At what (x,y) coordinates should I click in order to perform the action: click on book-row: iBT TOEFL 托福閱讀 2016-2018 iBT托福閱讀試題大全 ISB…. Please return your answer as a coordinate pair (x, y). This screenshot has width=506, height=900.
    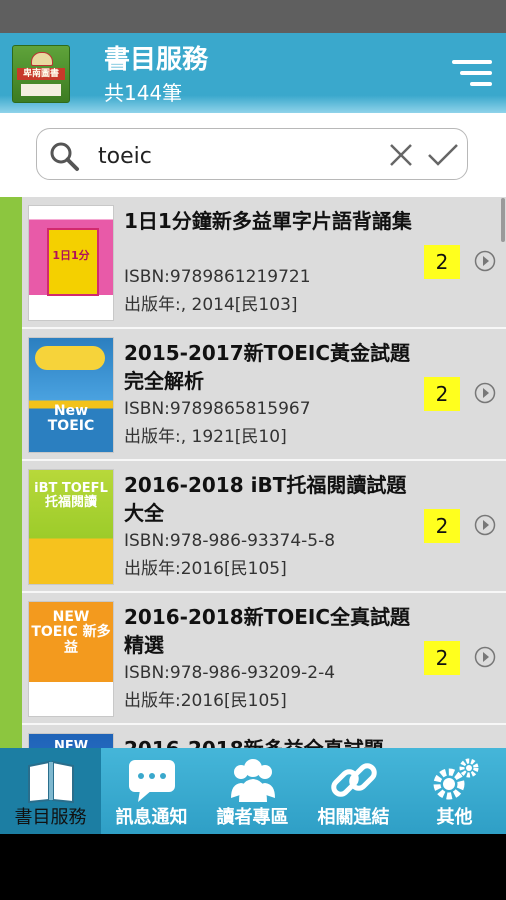
    Looking at the image, I should click on (253, 527).